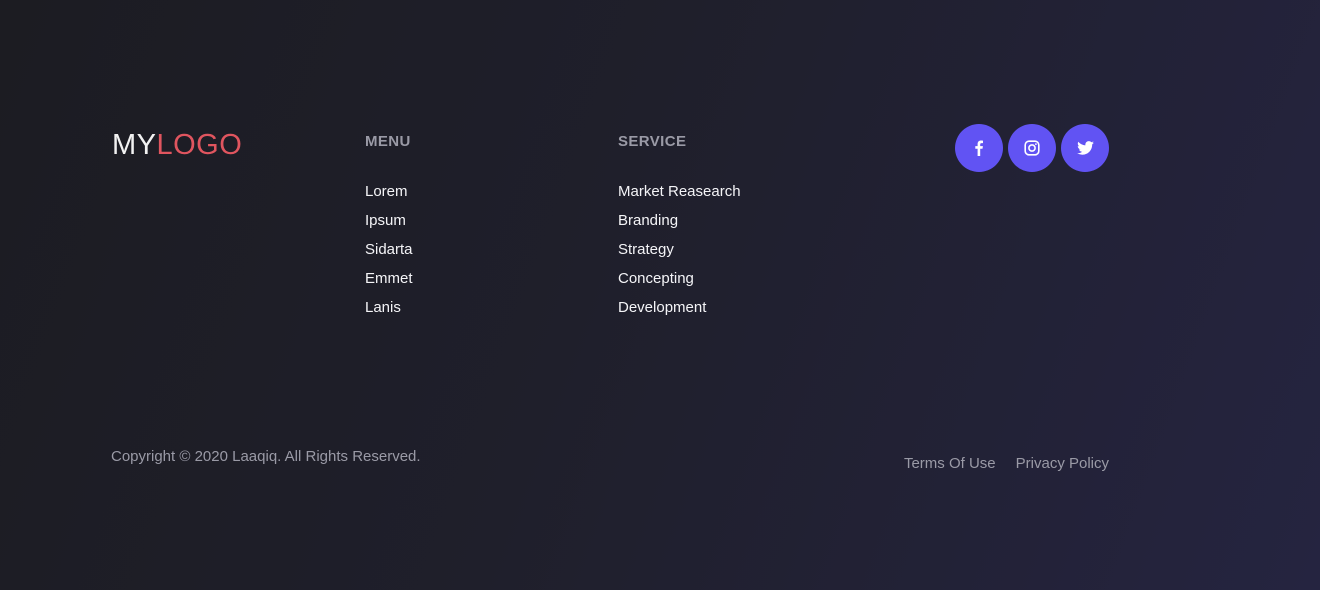 The width and height of the screenshot is (1320, 590). What do you see at coordinates (389, 220) in the screenshot?
I see `menu-link-ipsum: Ipsum` at bounding box center [389, 220].